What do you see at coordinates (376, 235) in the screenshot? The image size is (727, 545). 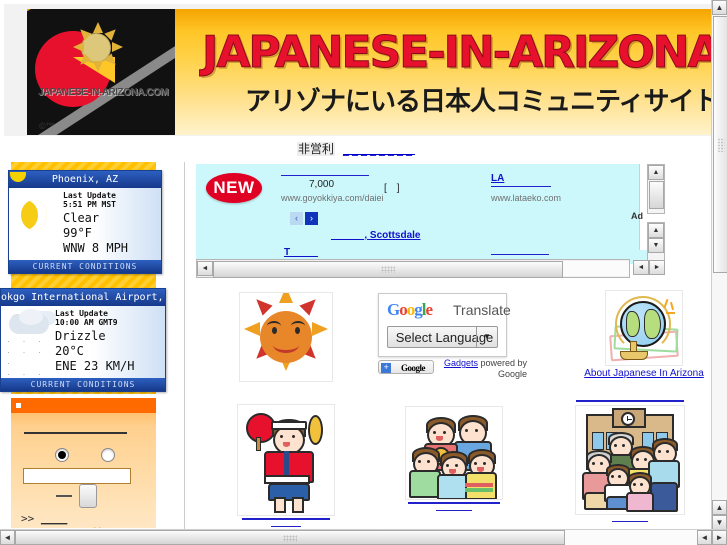 I see `ad-scottsdale-link: ______, Scottsdale` at bounding box center [376, 235].